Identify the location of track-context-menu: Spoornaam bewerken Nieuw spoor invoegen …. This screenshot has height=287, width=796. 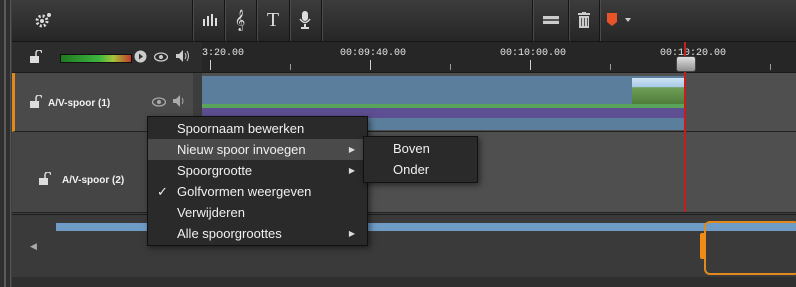
(257, 181).